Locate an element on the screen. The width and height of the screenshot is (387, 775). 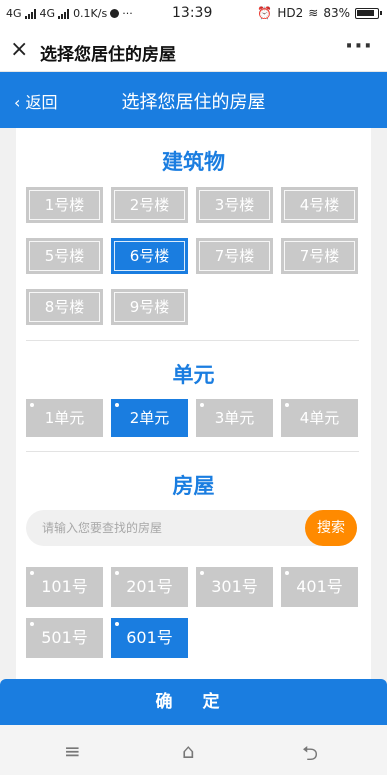
hd-label: HD2 is located at coordinates (290, 13).